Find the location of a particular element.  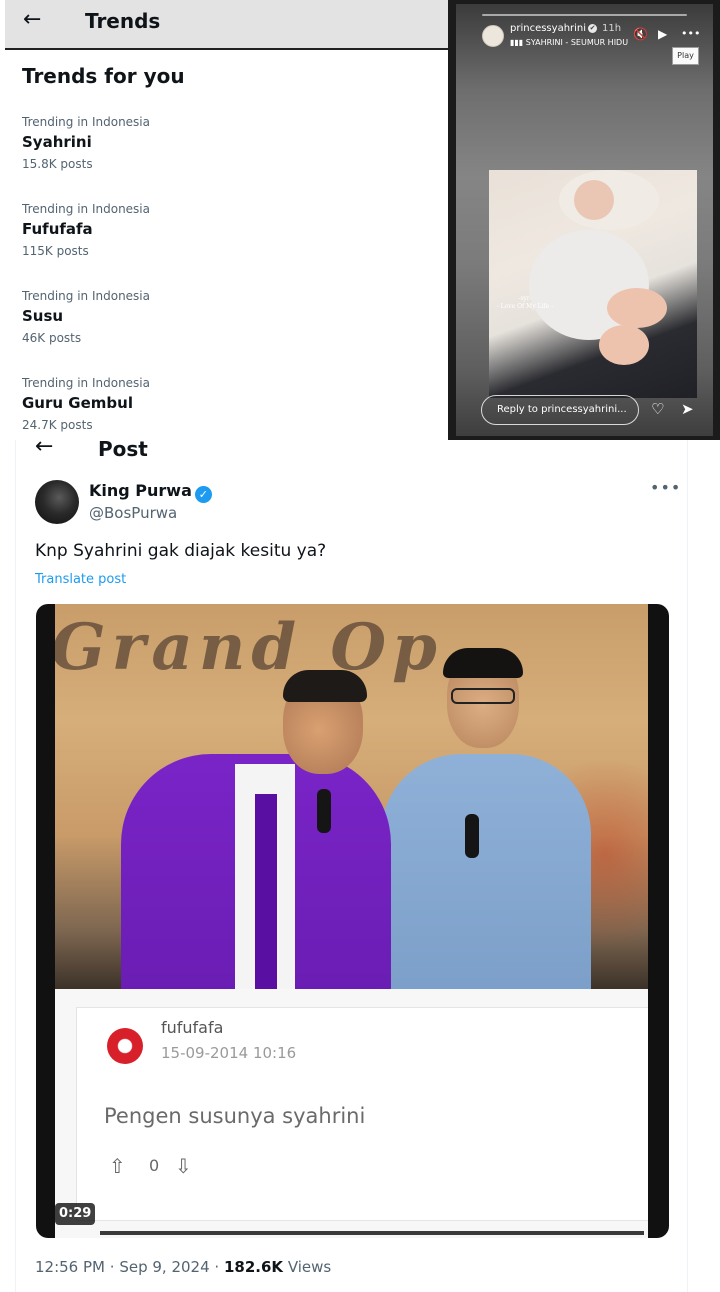

send-icon: ➤ is located at coordinates (687, 409).